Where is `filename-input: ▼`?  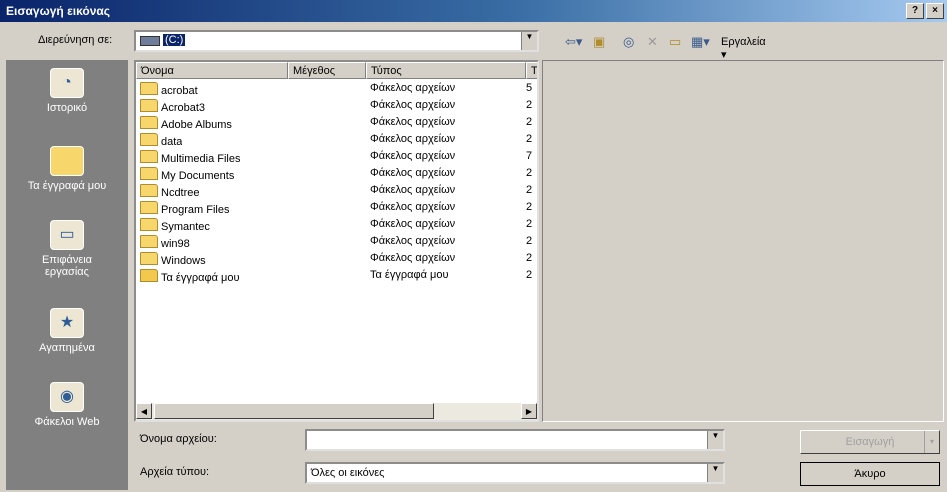
filename-input: ▼ is located at coordinates (515, 440).